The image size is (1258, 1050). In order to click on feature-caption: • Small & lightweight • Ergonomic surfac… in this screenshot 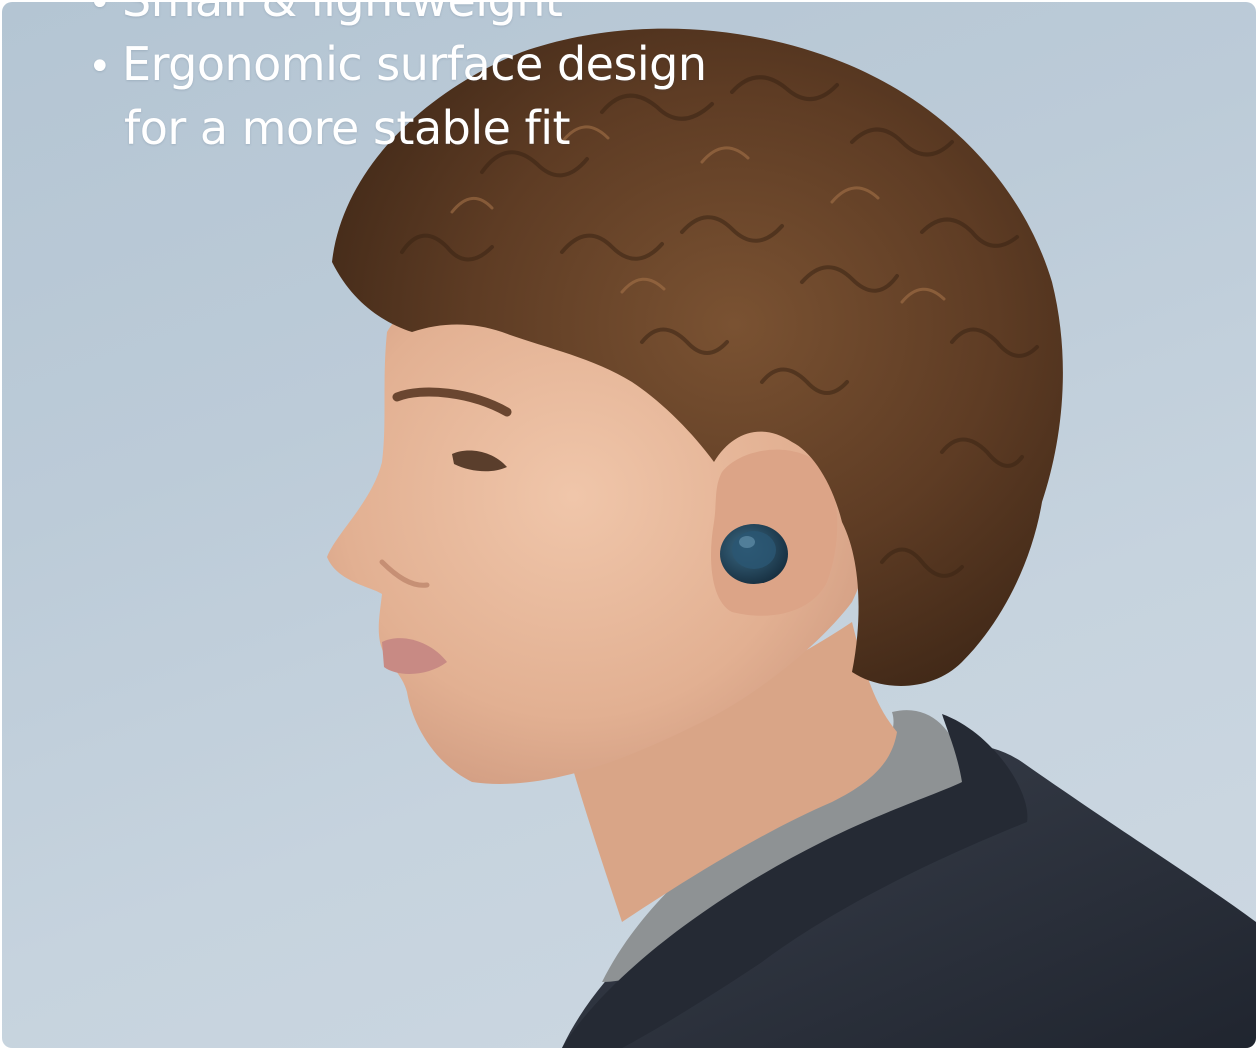, I will do `click(397, 80)`.